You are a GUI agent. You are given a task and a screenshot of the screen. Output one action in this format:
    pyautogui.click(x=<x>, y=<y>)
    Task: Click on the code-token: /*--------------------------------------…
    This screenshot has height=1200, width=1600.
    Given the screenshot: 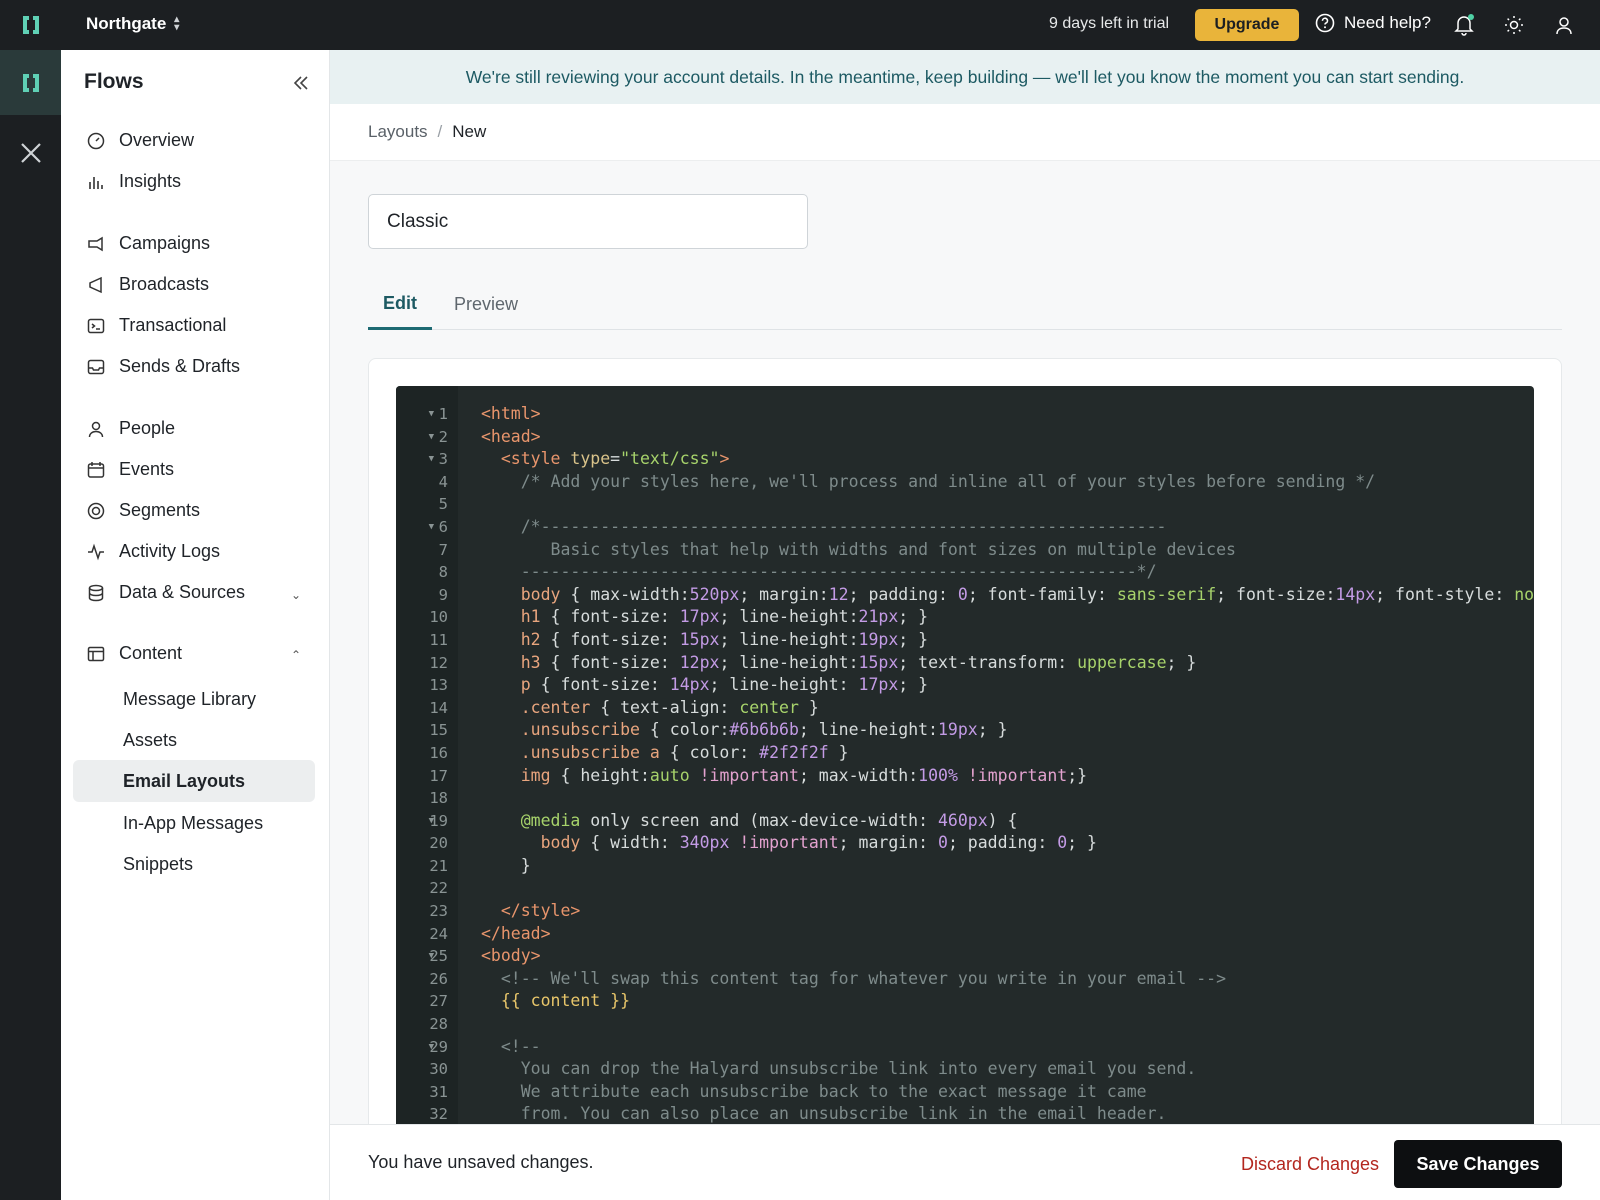 What is the action you would take?
    pyautogui.click(x=843, y=526)
    